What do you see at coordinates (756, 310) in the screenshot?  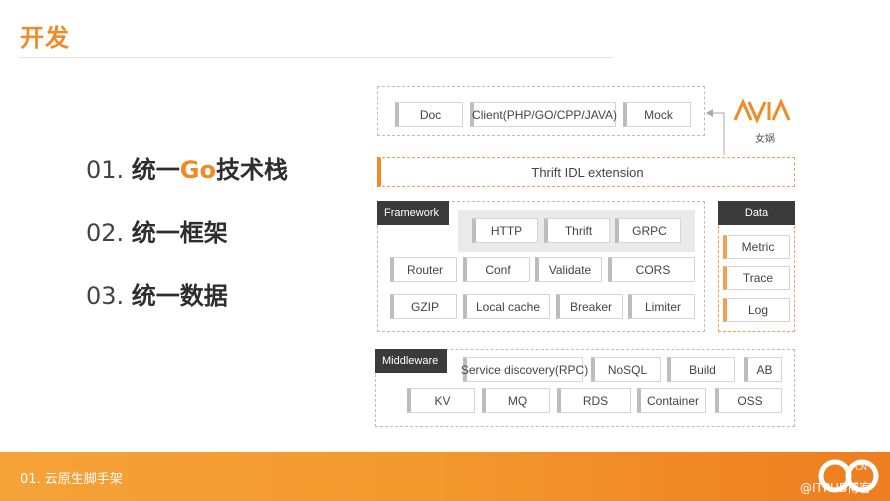 I see `log-box: Log` at bounding box center [756, 310].